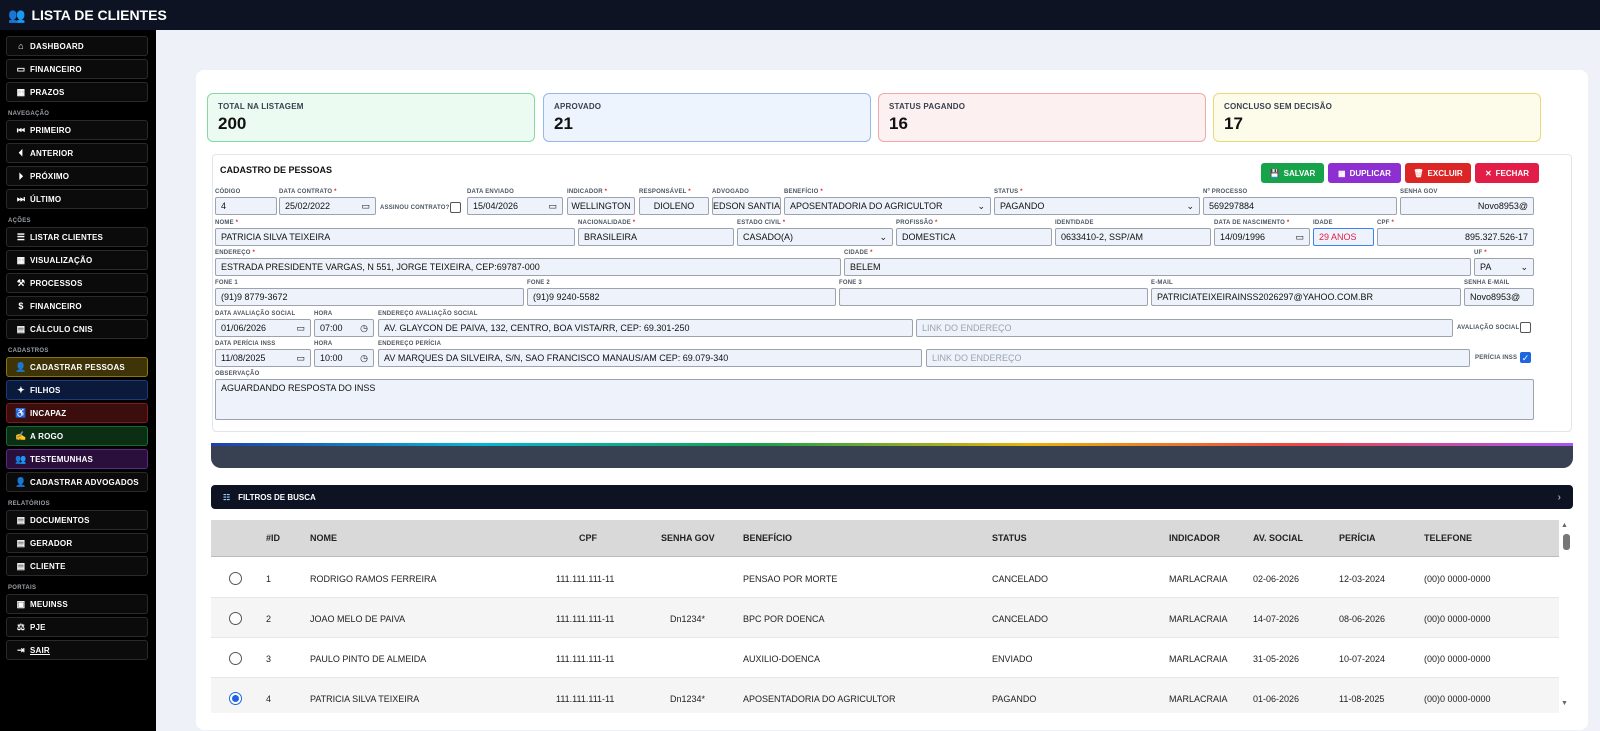 The height and width of the screenshot is (731, 1600). I want to click on status-field: PAGANDO ⌄, so click(1097, 206).